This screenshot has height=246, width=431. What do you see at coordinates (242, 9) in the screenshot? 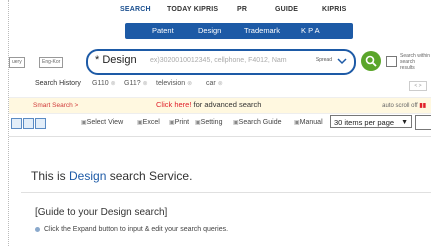
I see `nav-pr: PR` at bounding box center [242, 9].